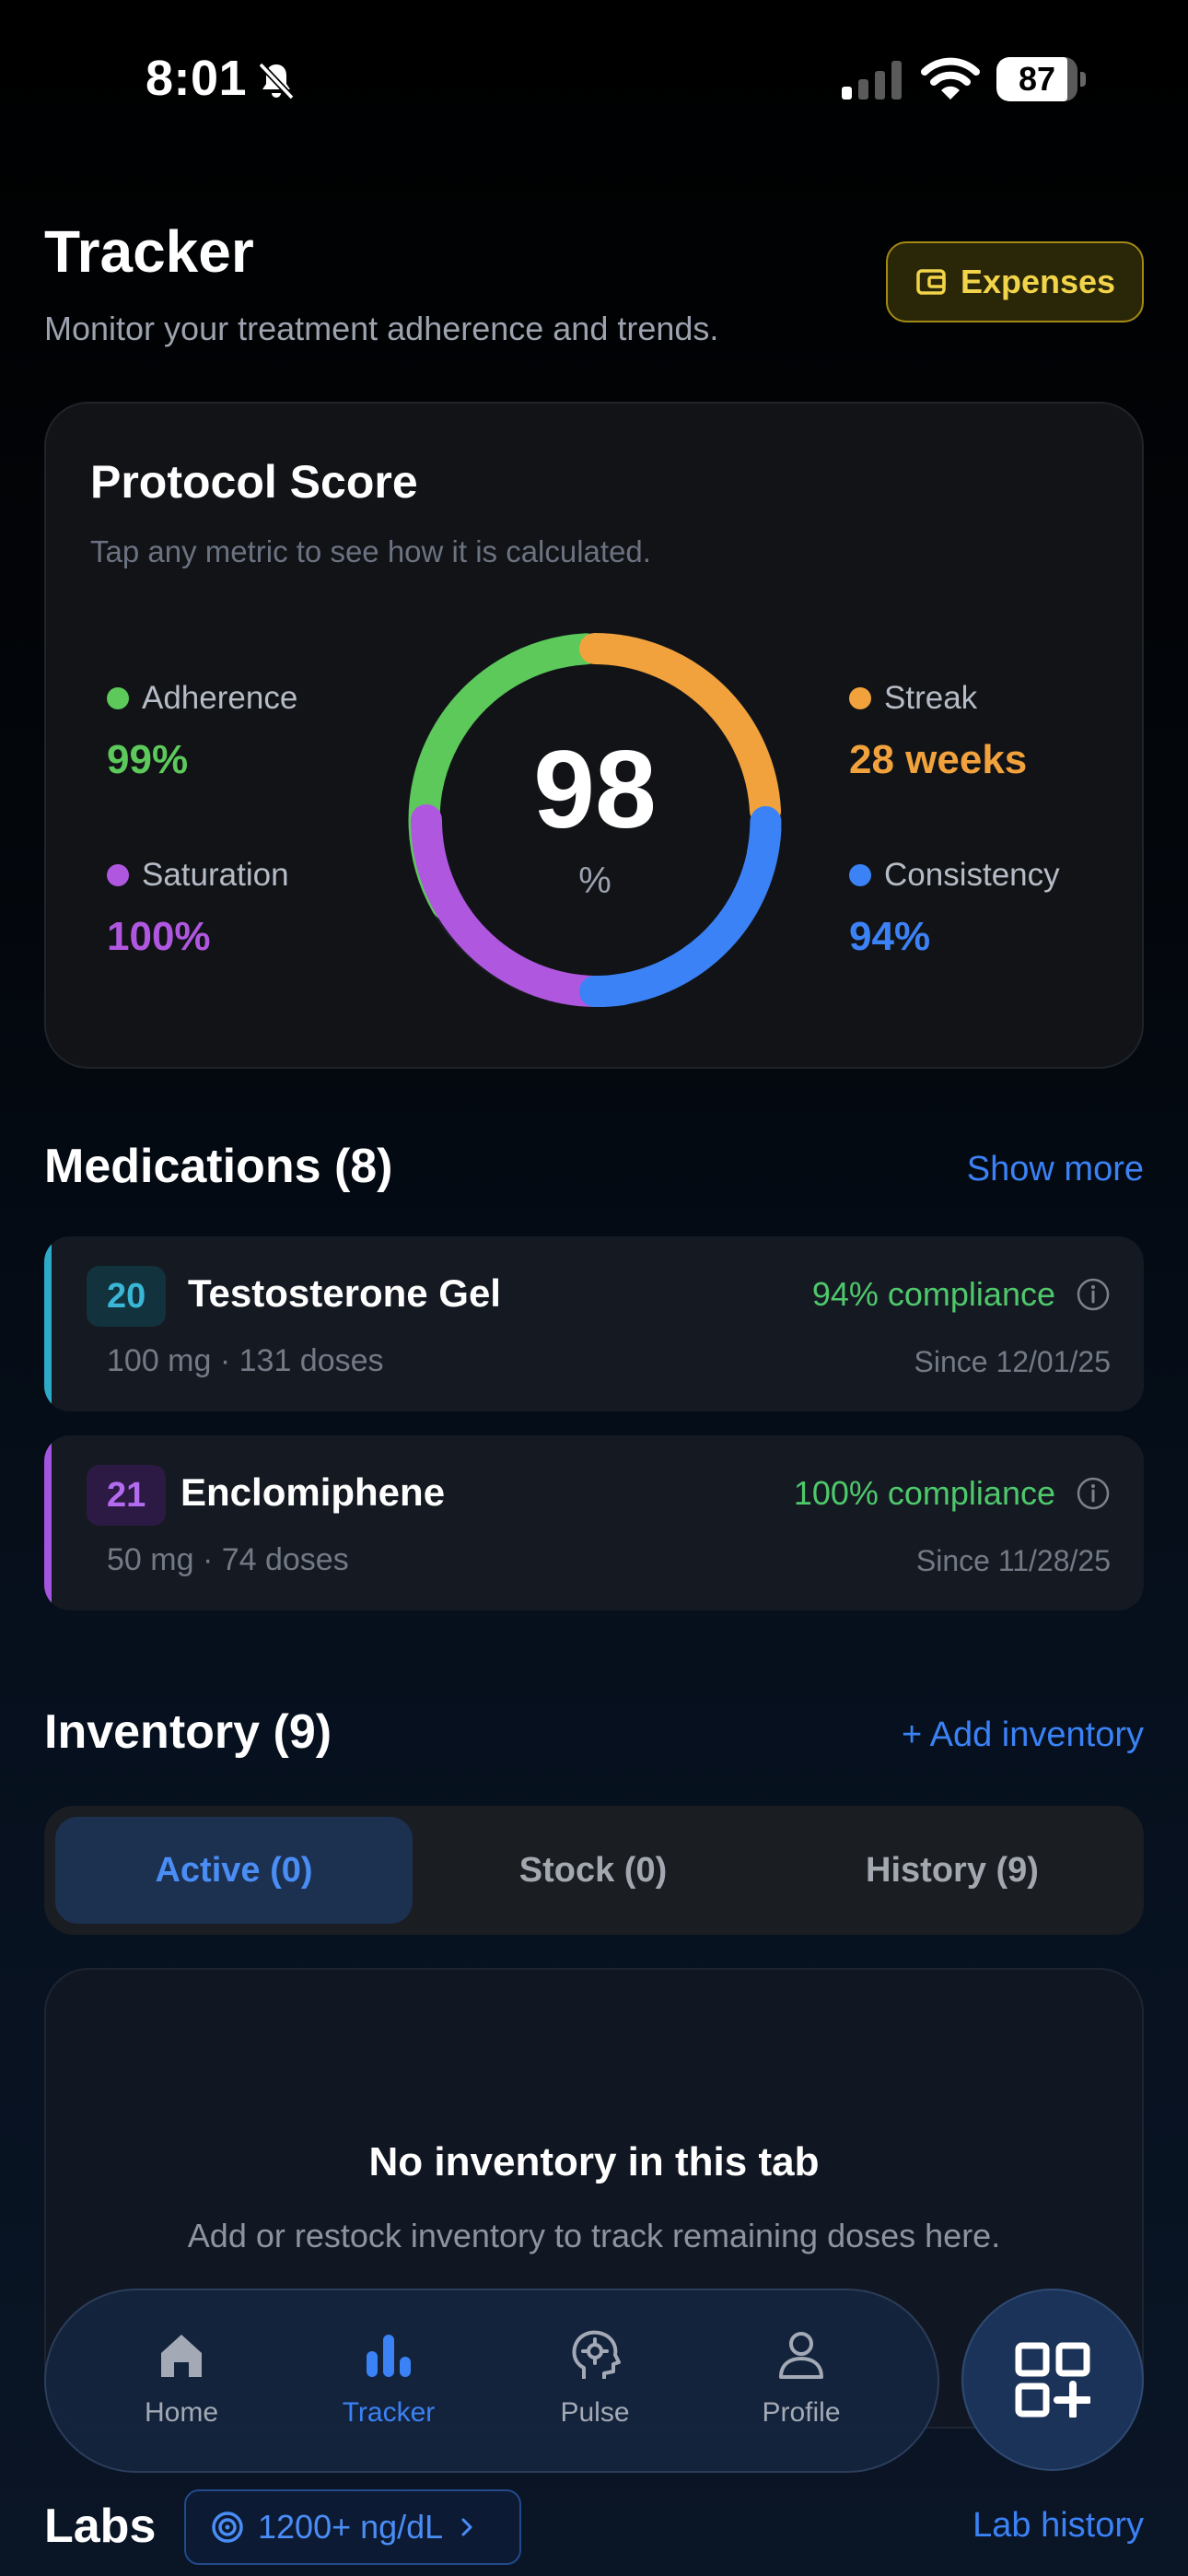  I want to click on expenses-label: Expenses, so click(1038, 281).